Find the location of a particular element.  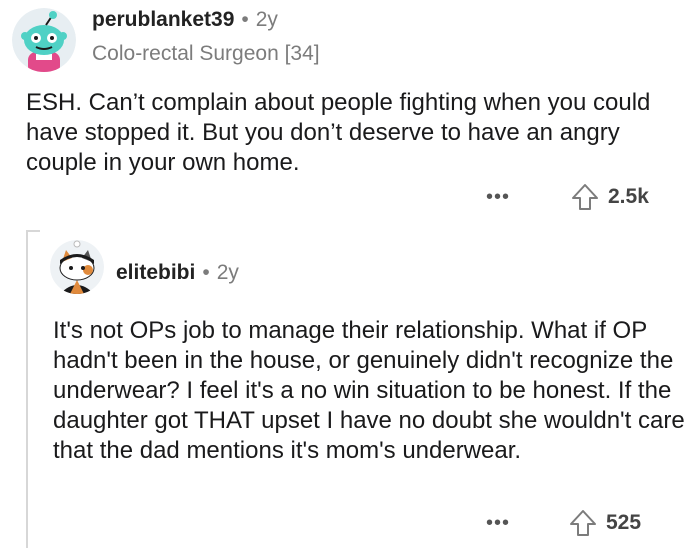

username-link: elitebibi is located at coordinates (155, 273).